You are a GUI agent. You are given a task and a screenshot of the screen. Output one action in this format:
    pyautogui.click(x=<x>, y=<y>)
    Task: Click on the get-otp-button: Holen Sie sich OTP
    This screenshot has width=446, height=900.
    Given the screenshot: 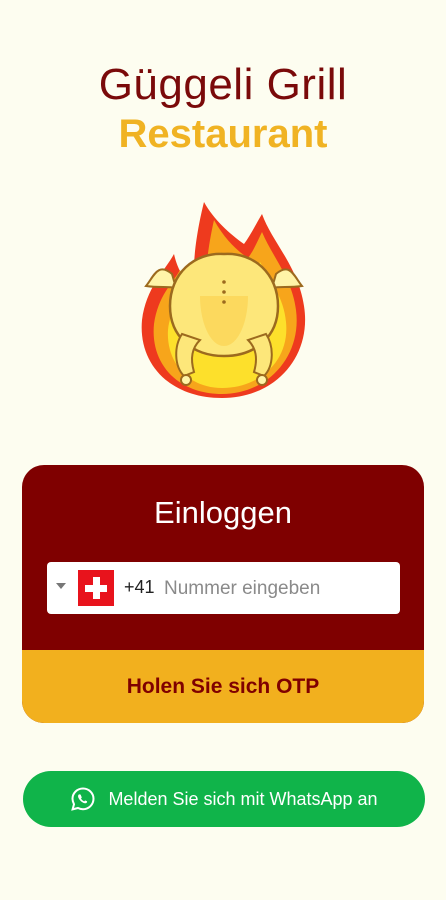 What is the action you would take?
    pyautogui.click(x=223, y=686)
    